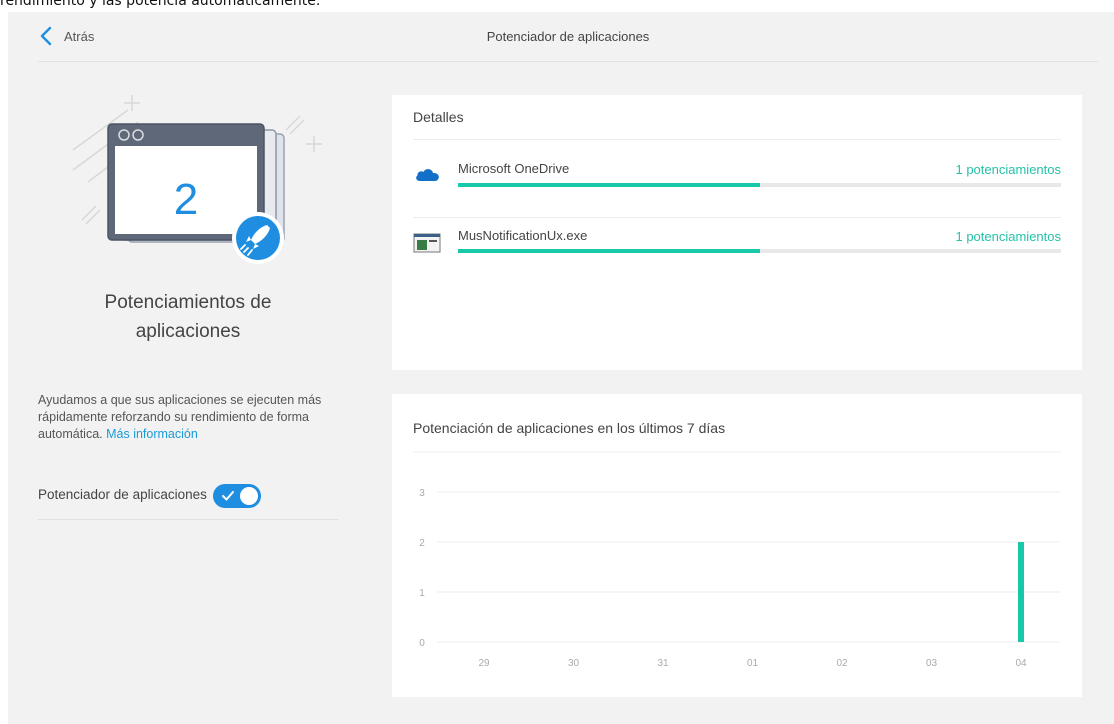 The height and width of the screenshot is (724, 1114). I want to click on x-tick-label: 03, so click(932, 663).